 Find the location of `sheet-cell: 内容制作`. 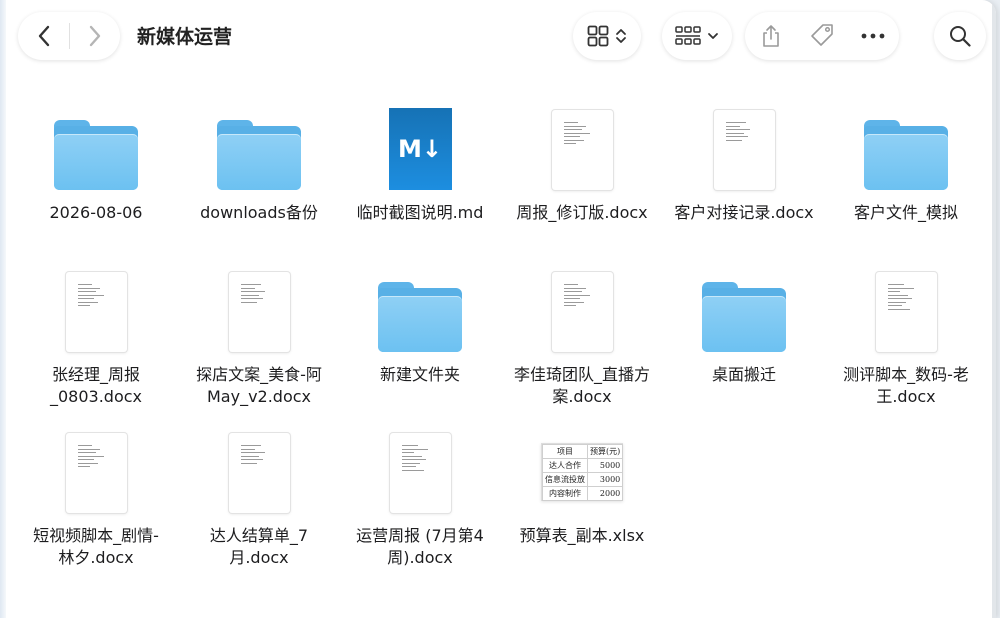

sheet-cell: 内容制作 is located at coordinates (565, 493).